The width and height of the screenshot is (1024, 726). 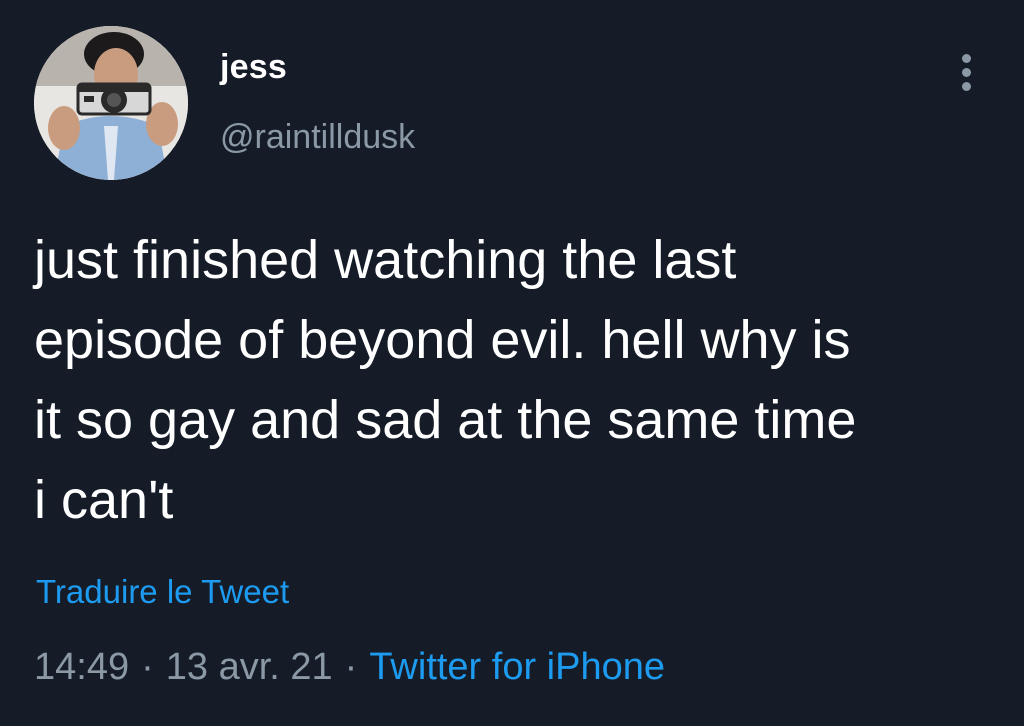 I want to click on tweet-source-link: Twitter for iPhone, so click(x=517, y=667).